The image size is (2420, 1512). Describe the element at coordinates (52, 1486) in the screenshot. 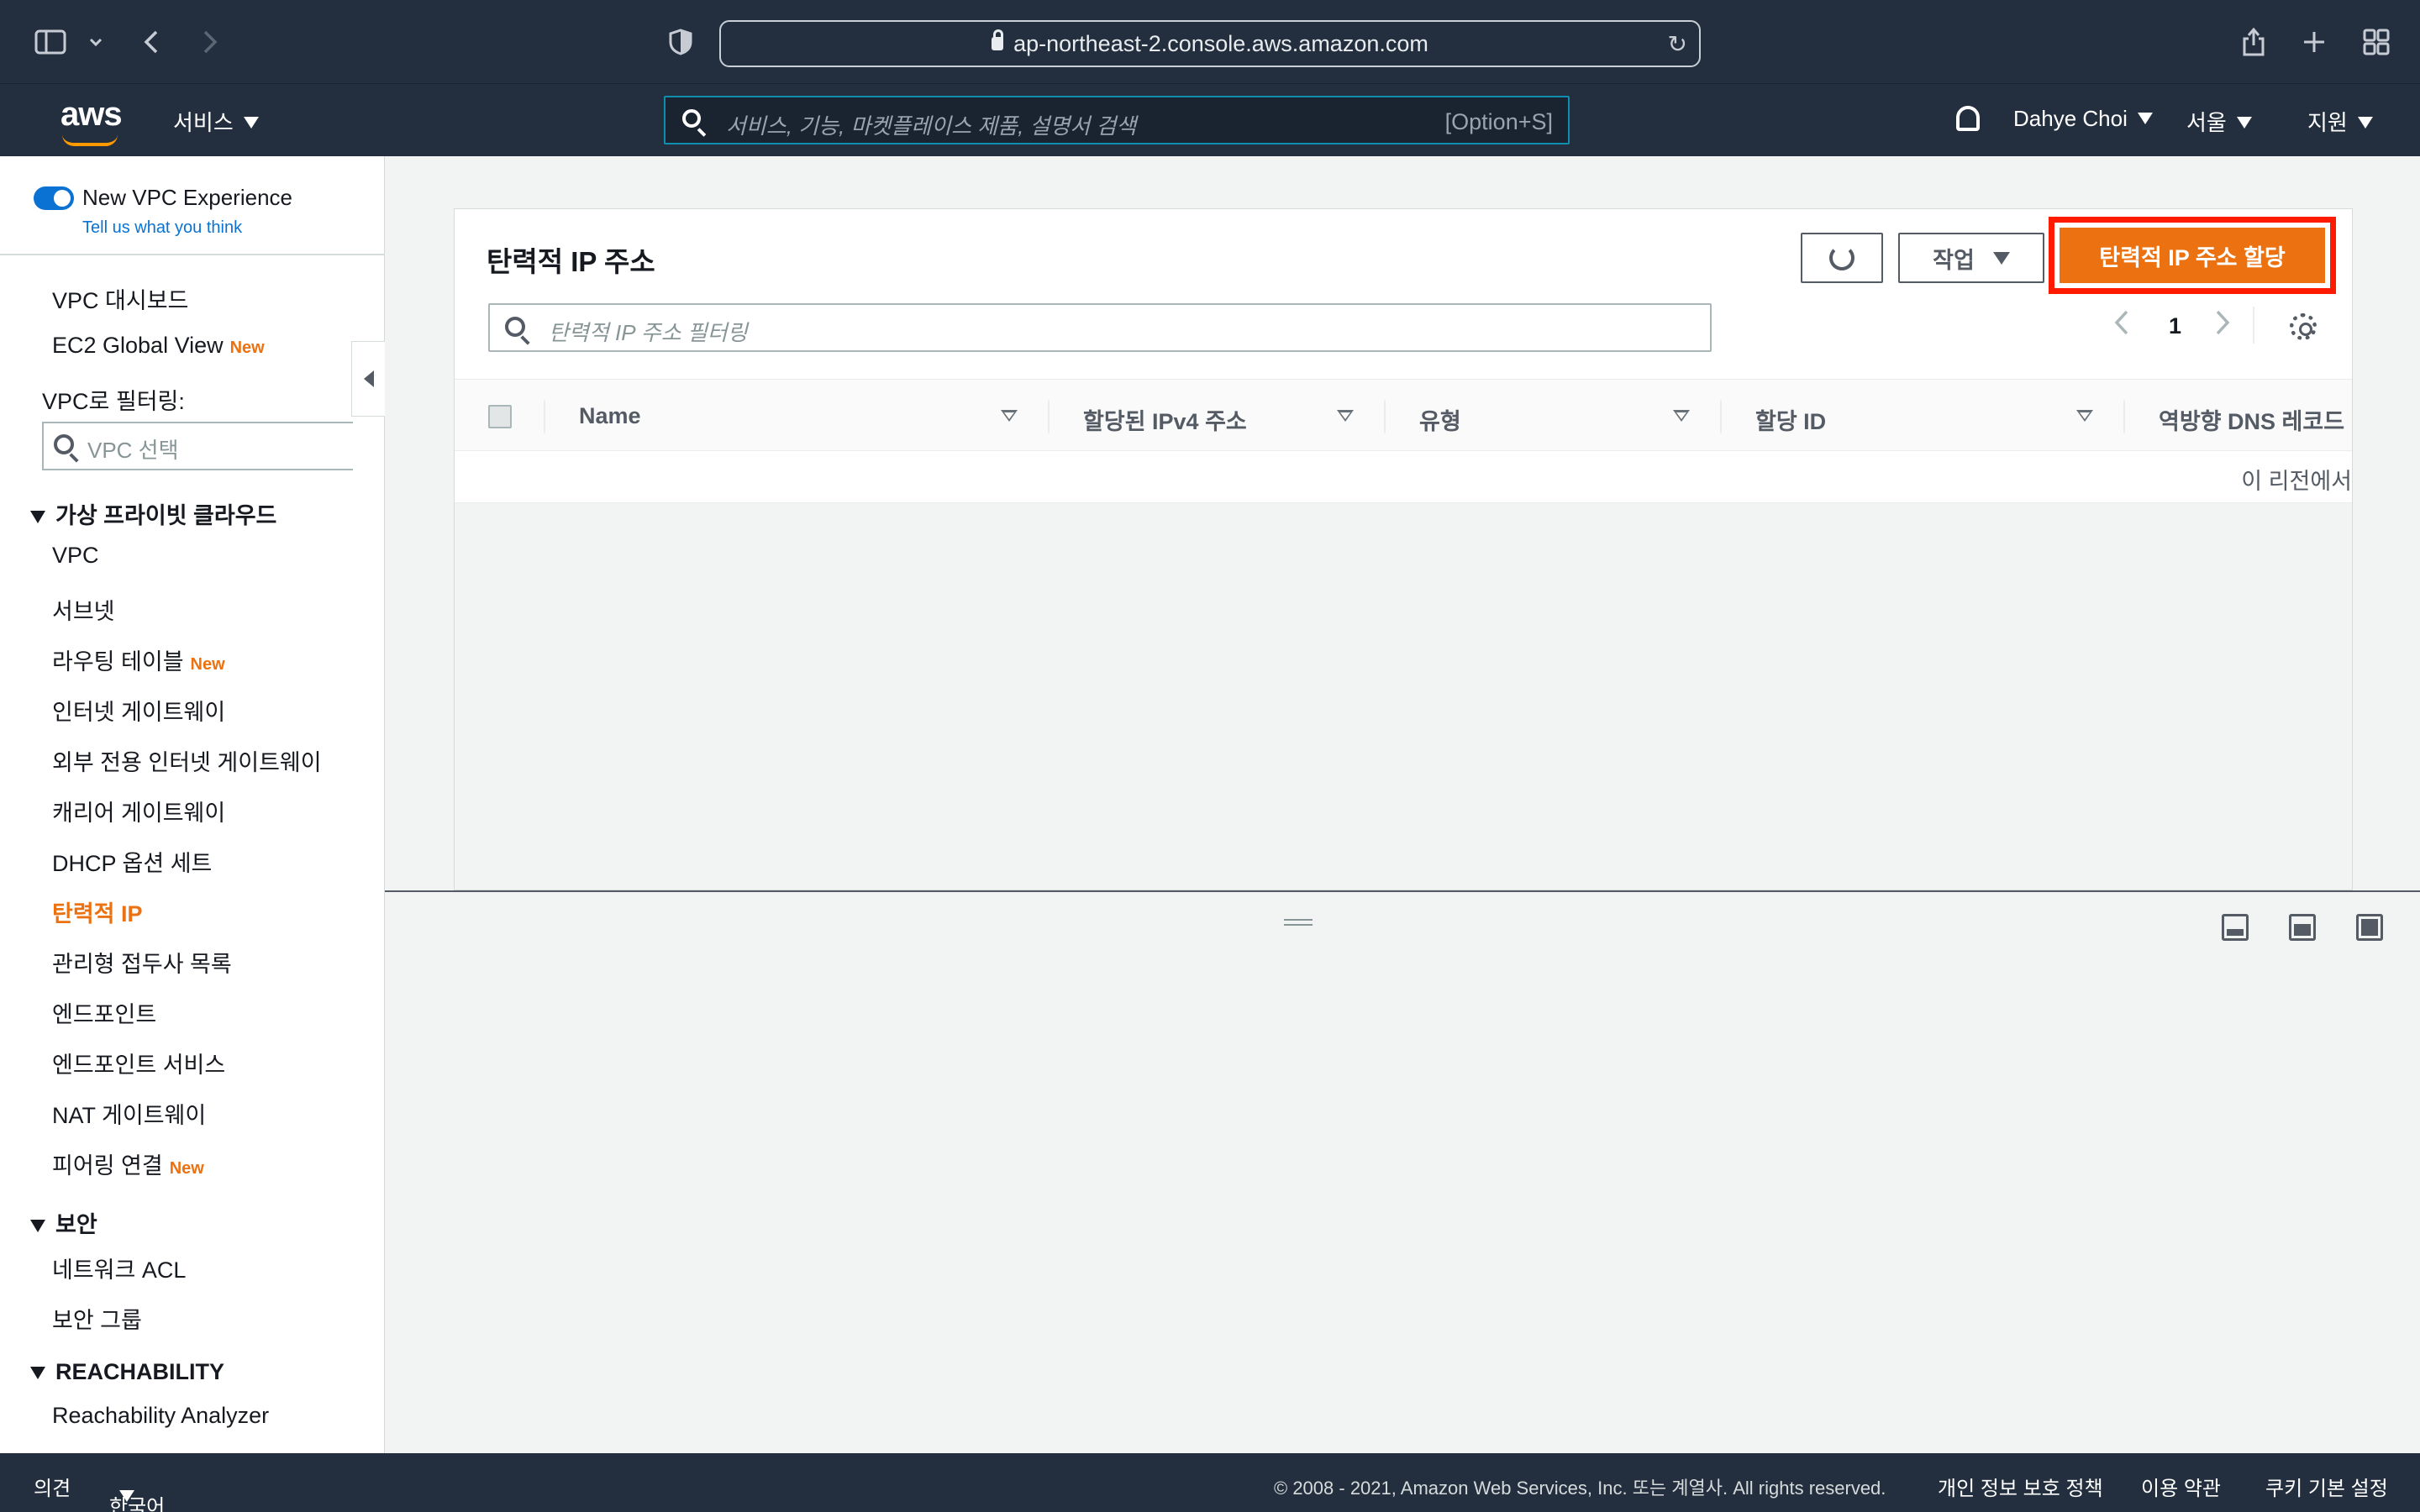

I see `feedback-link: 의견` at that location.